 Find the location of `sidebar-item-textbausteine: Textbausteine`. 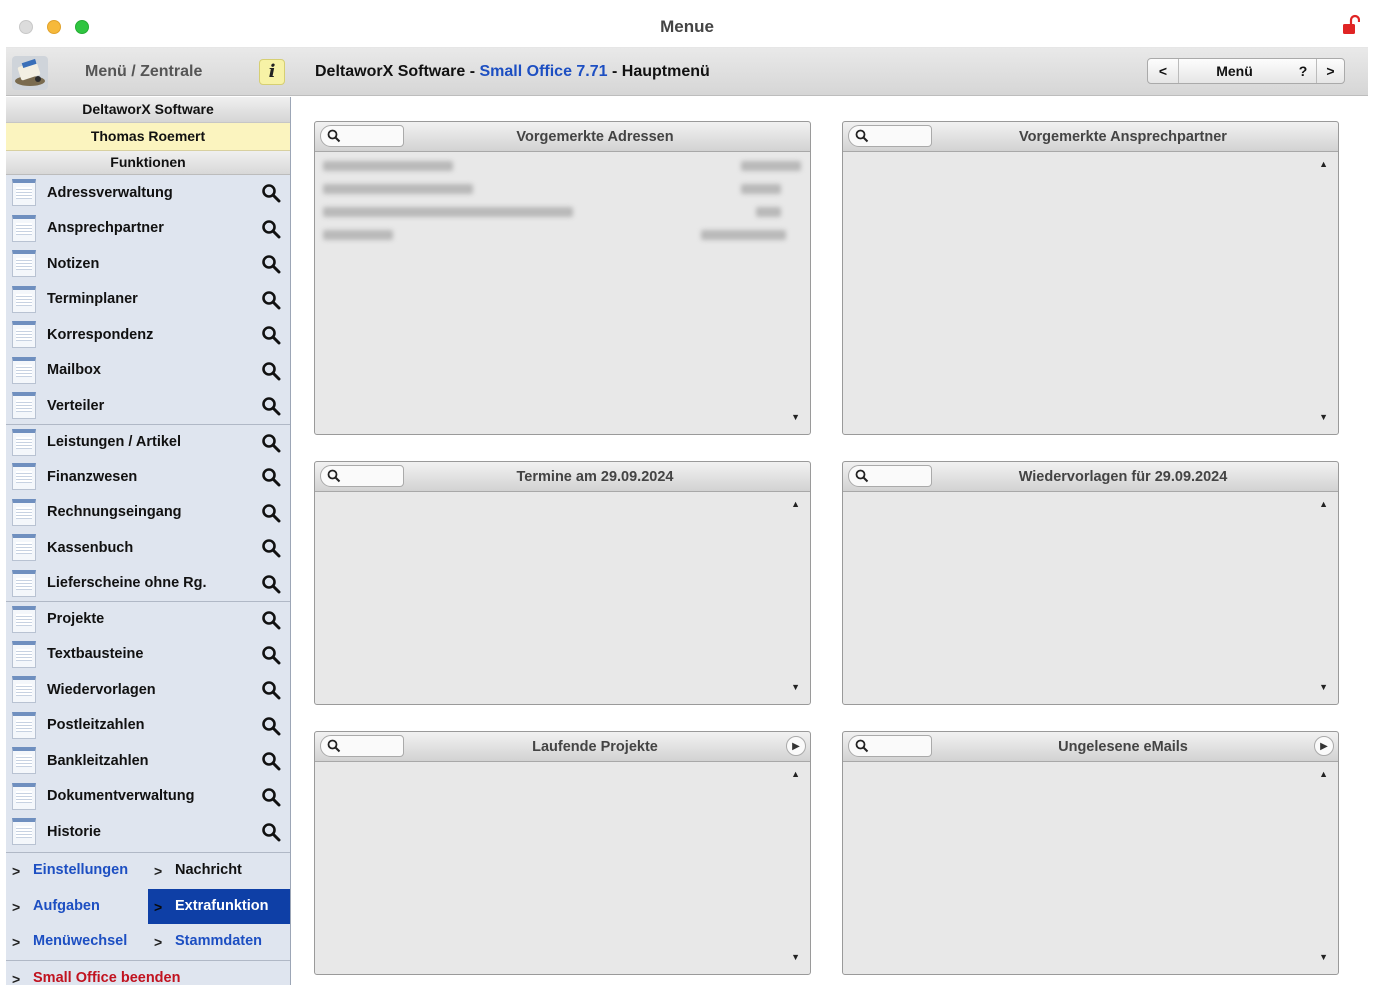

sidebar-item-textbausteine: Textbausteine is located at coordinates (148, 655).